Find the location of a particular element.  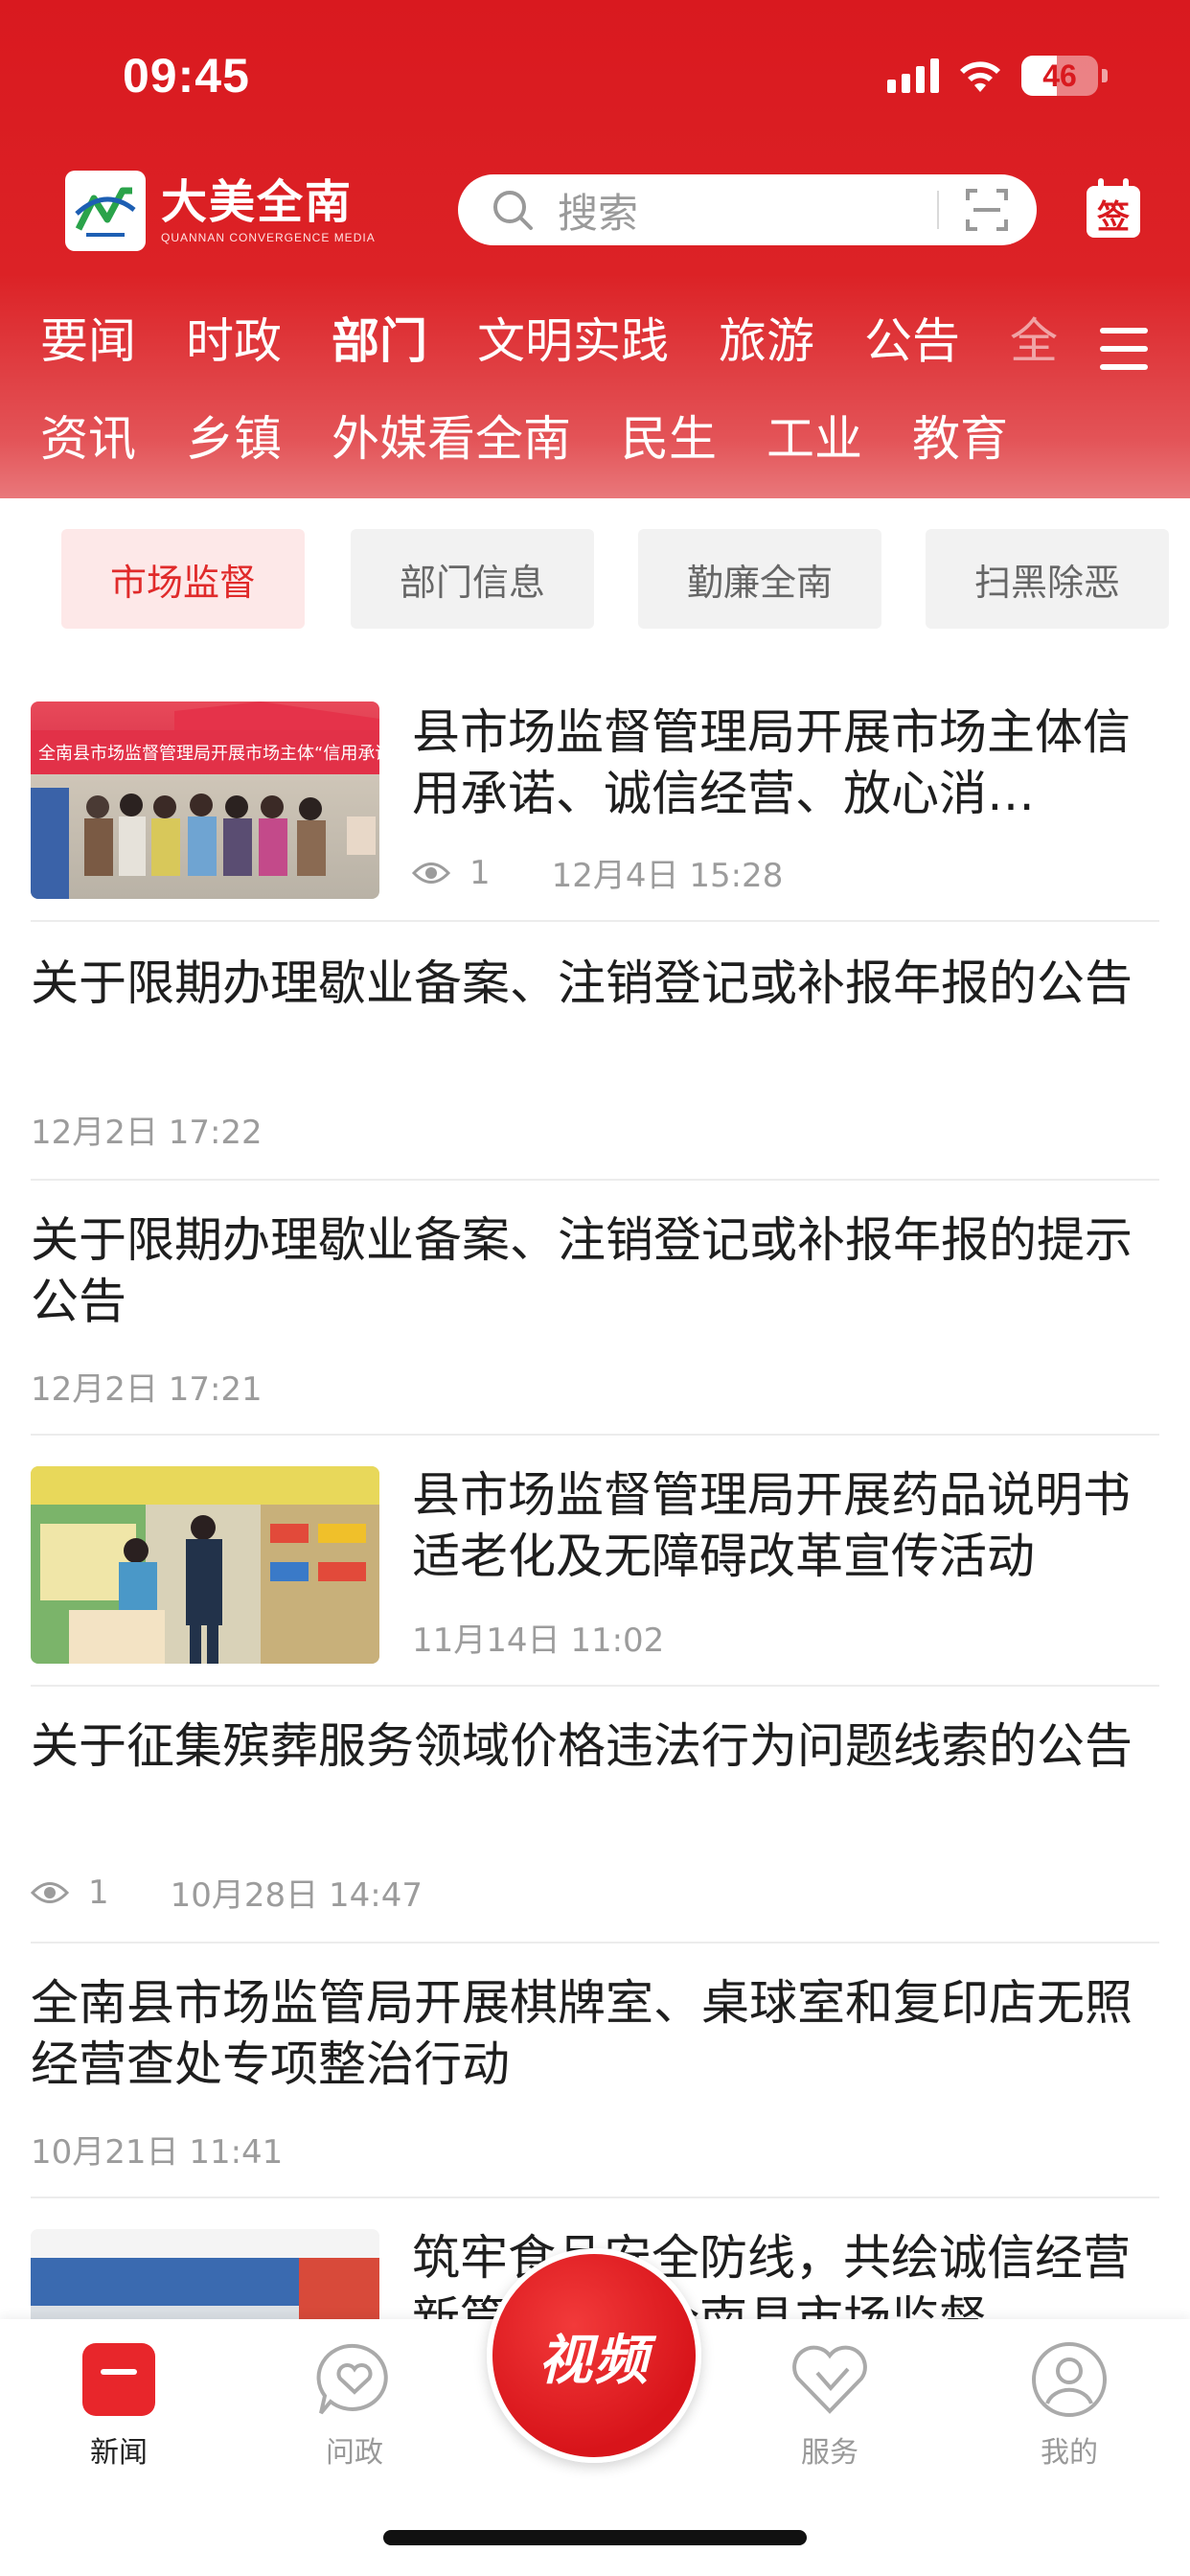

tab-wenzheng-label: 问政 is located at coordinates (355, 2453).